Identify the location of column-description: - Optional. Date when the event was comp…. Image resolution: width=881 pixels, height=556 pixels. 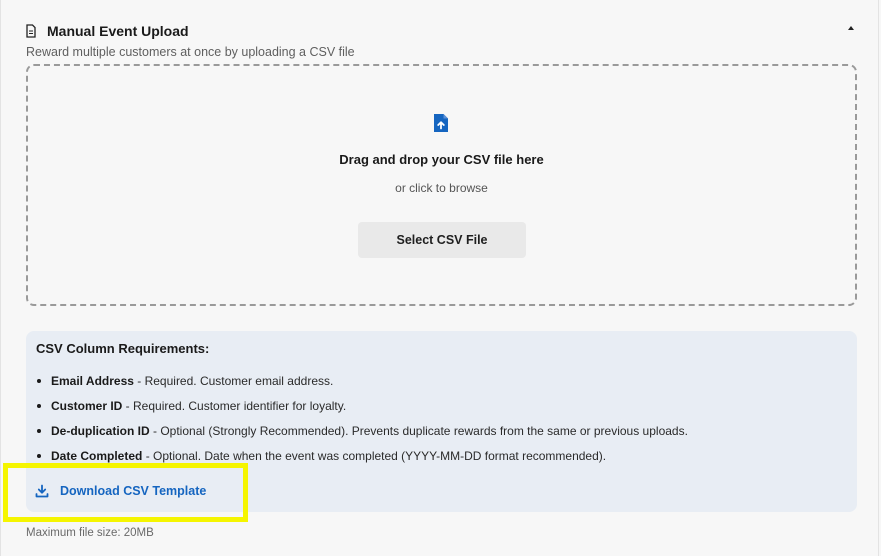
(374, 456).